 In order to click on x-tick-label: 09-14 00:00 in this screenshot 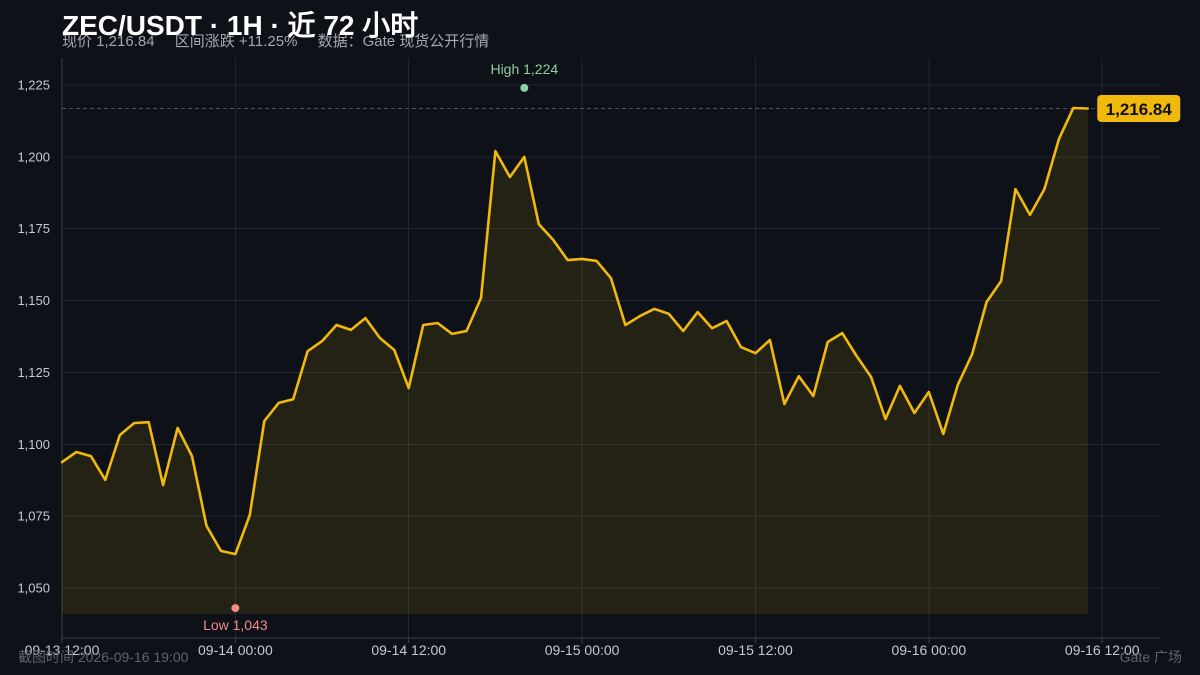, I will do `click(235, 650)`.